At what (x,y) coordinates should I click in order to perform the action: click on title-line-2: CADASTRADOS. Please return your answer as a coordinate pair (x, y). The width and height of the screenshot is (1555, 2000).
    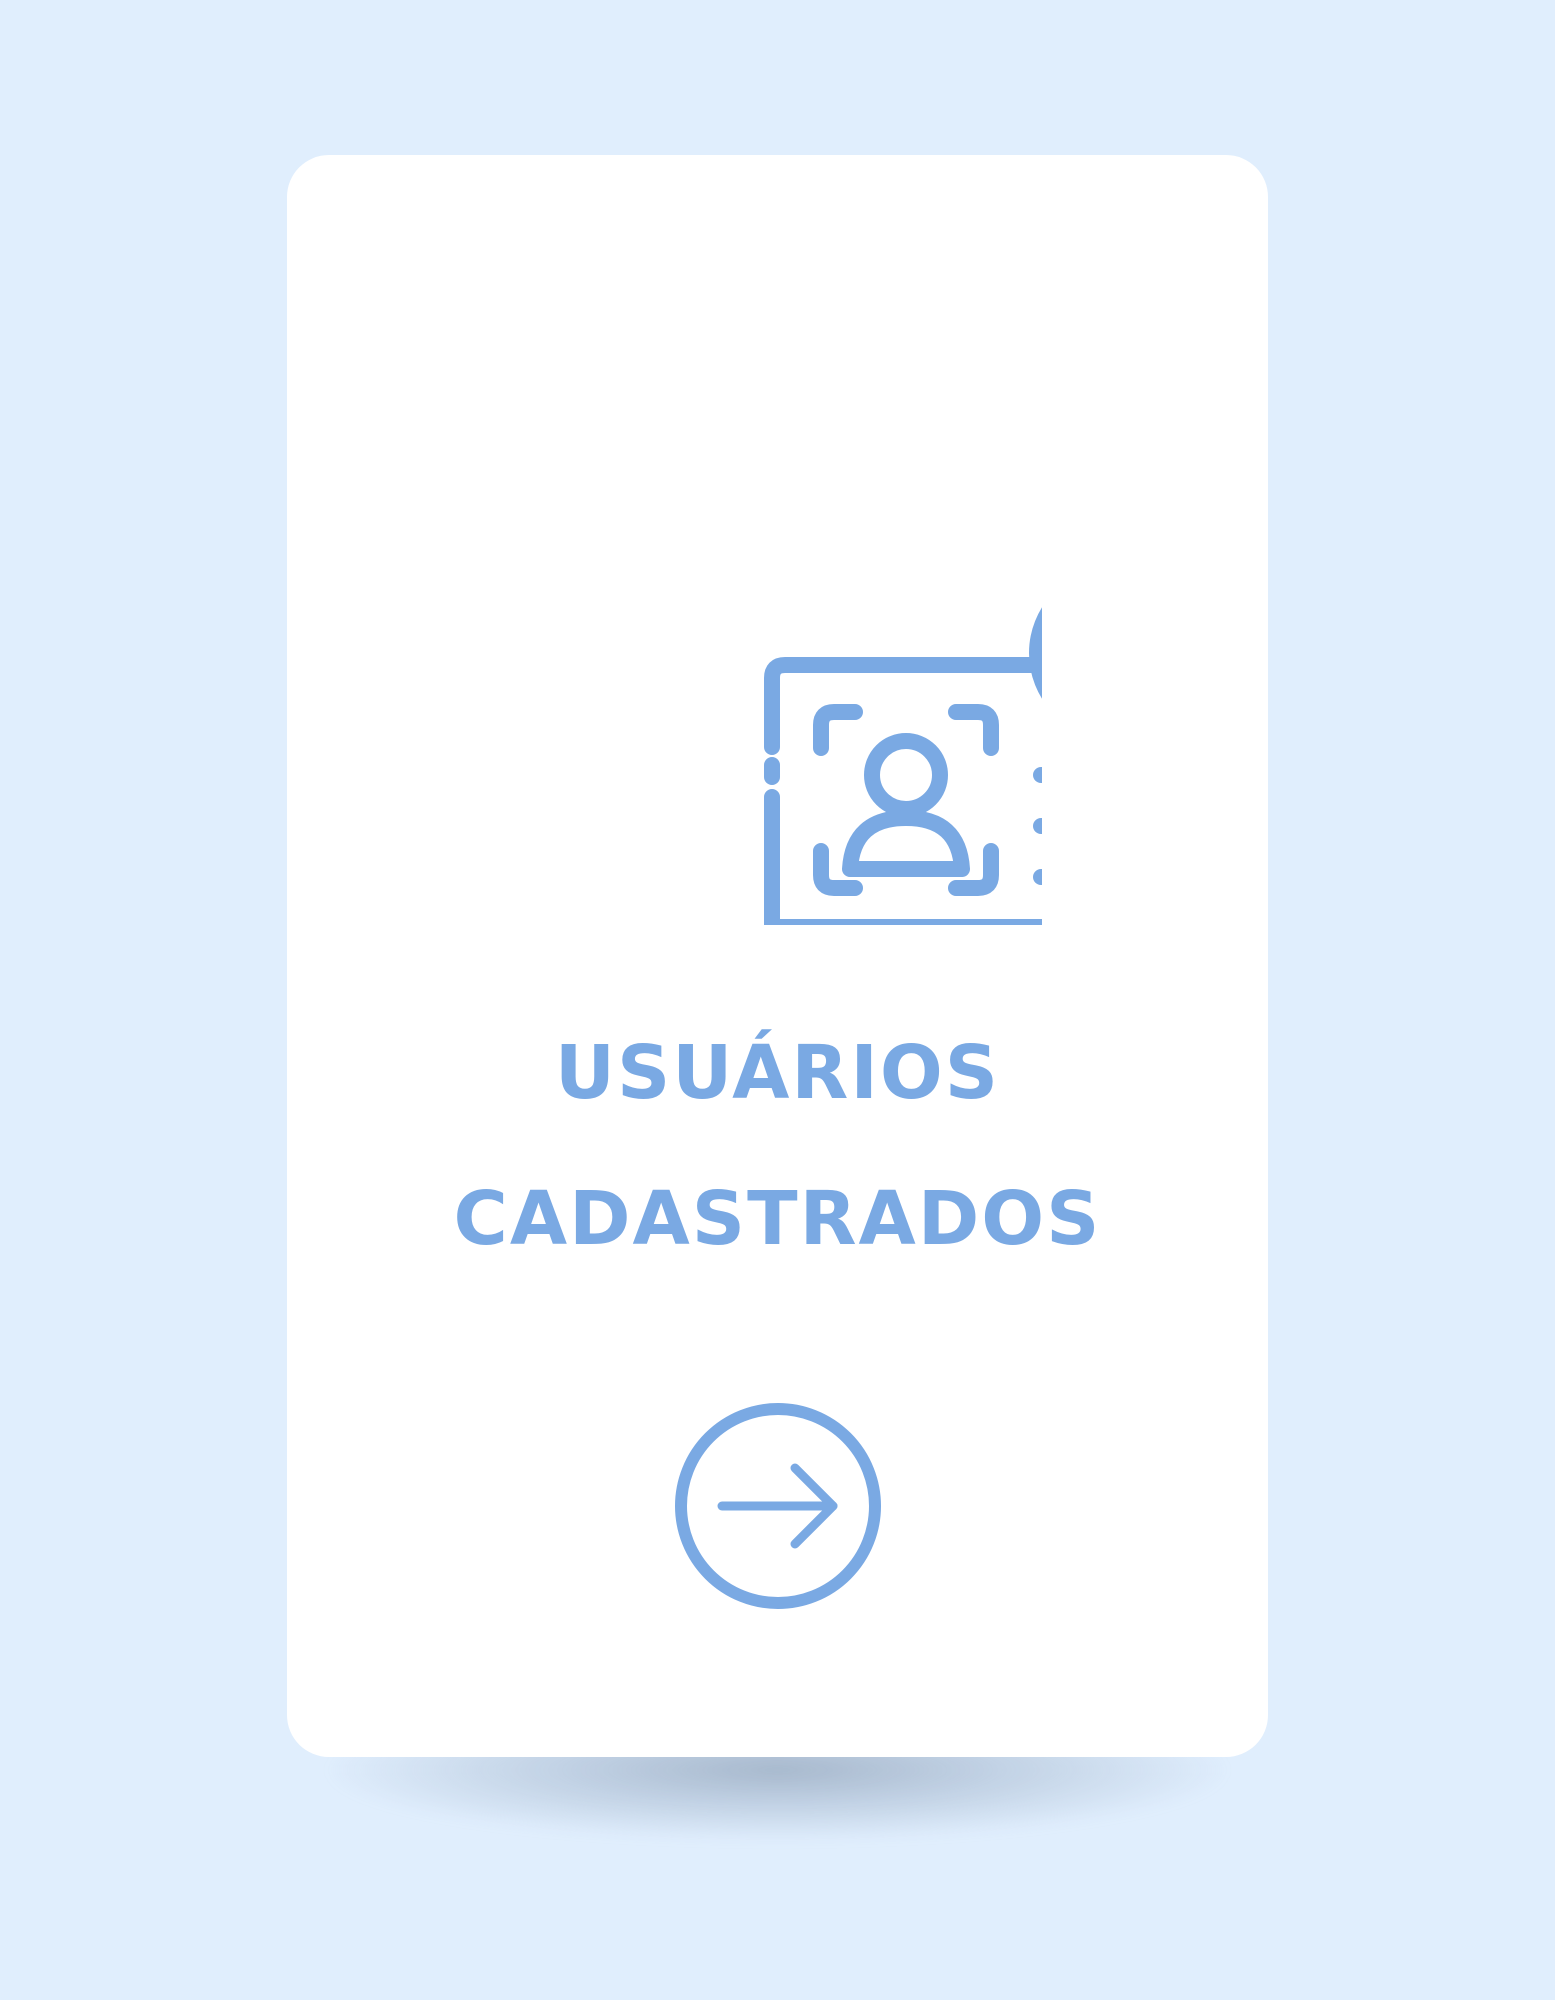
    Looking at the image, I should click on (777, 1219).